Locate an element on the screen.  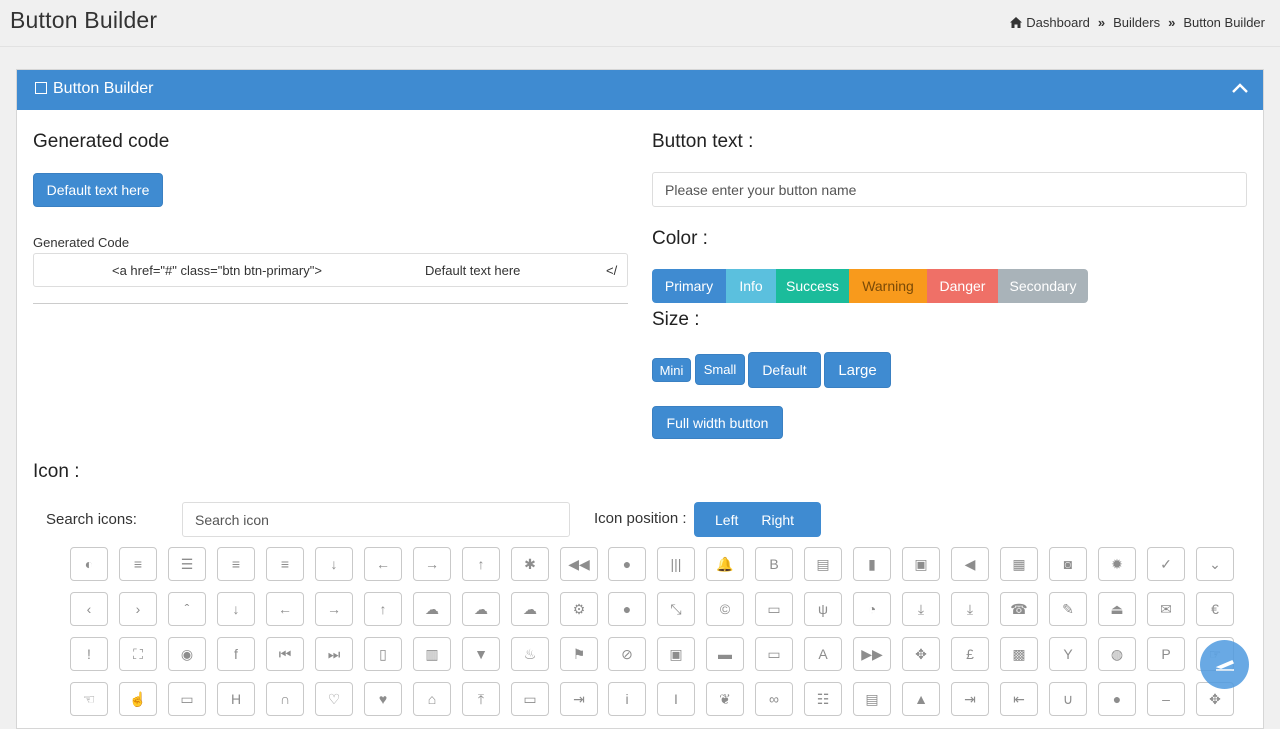
icon-option-button: £ is located at coordinates (970, 654).